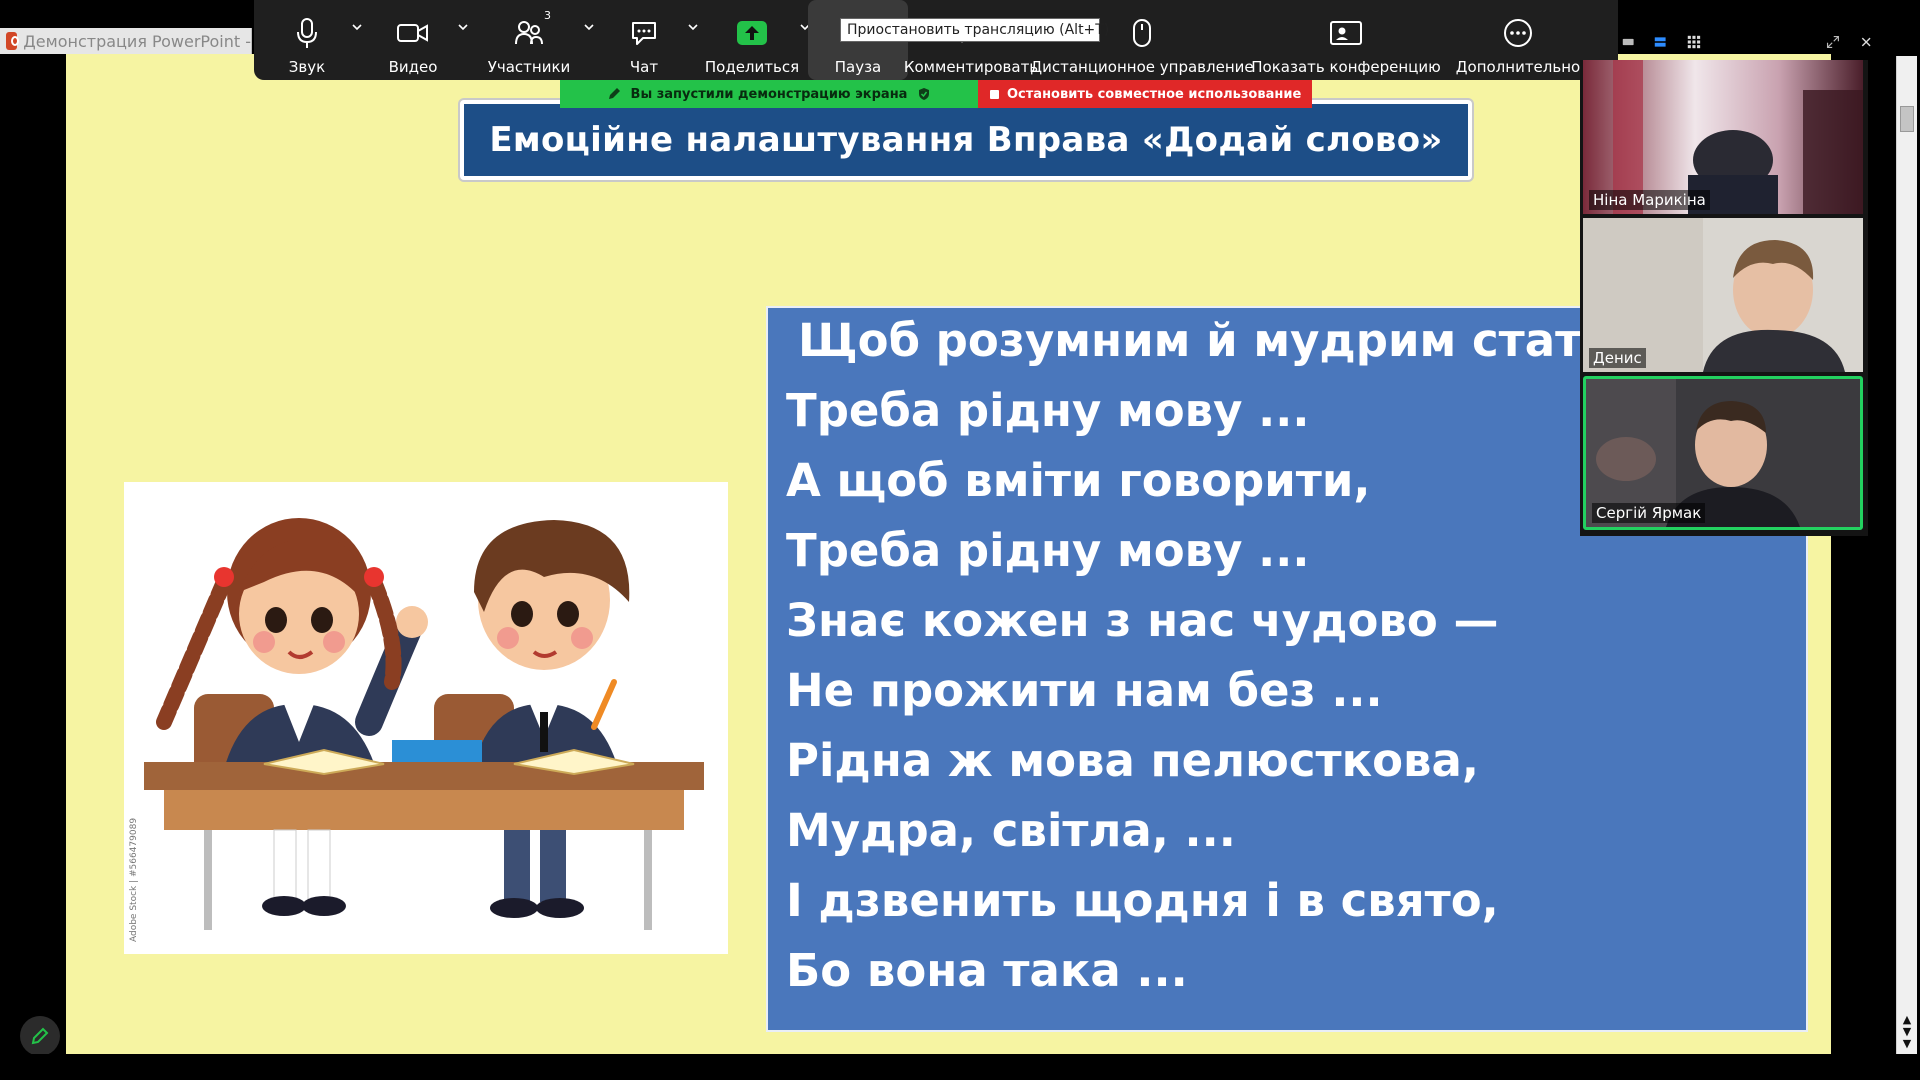 This screenshot has height=1080, width=1920. What do you see at coordinates (1142, 620) in the screenshot?
I see `poem-line: Знає кожен з нас чудово —` at bounding box center [1142, 620].